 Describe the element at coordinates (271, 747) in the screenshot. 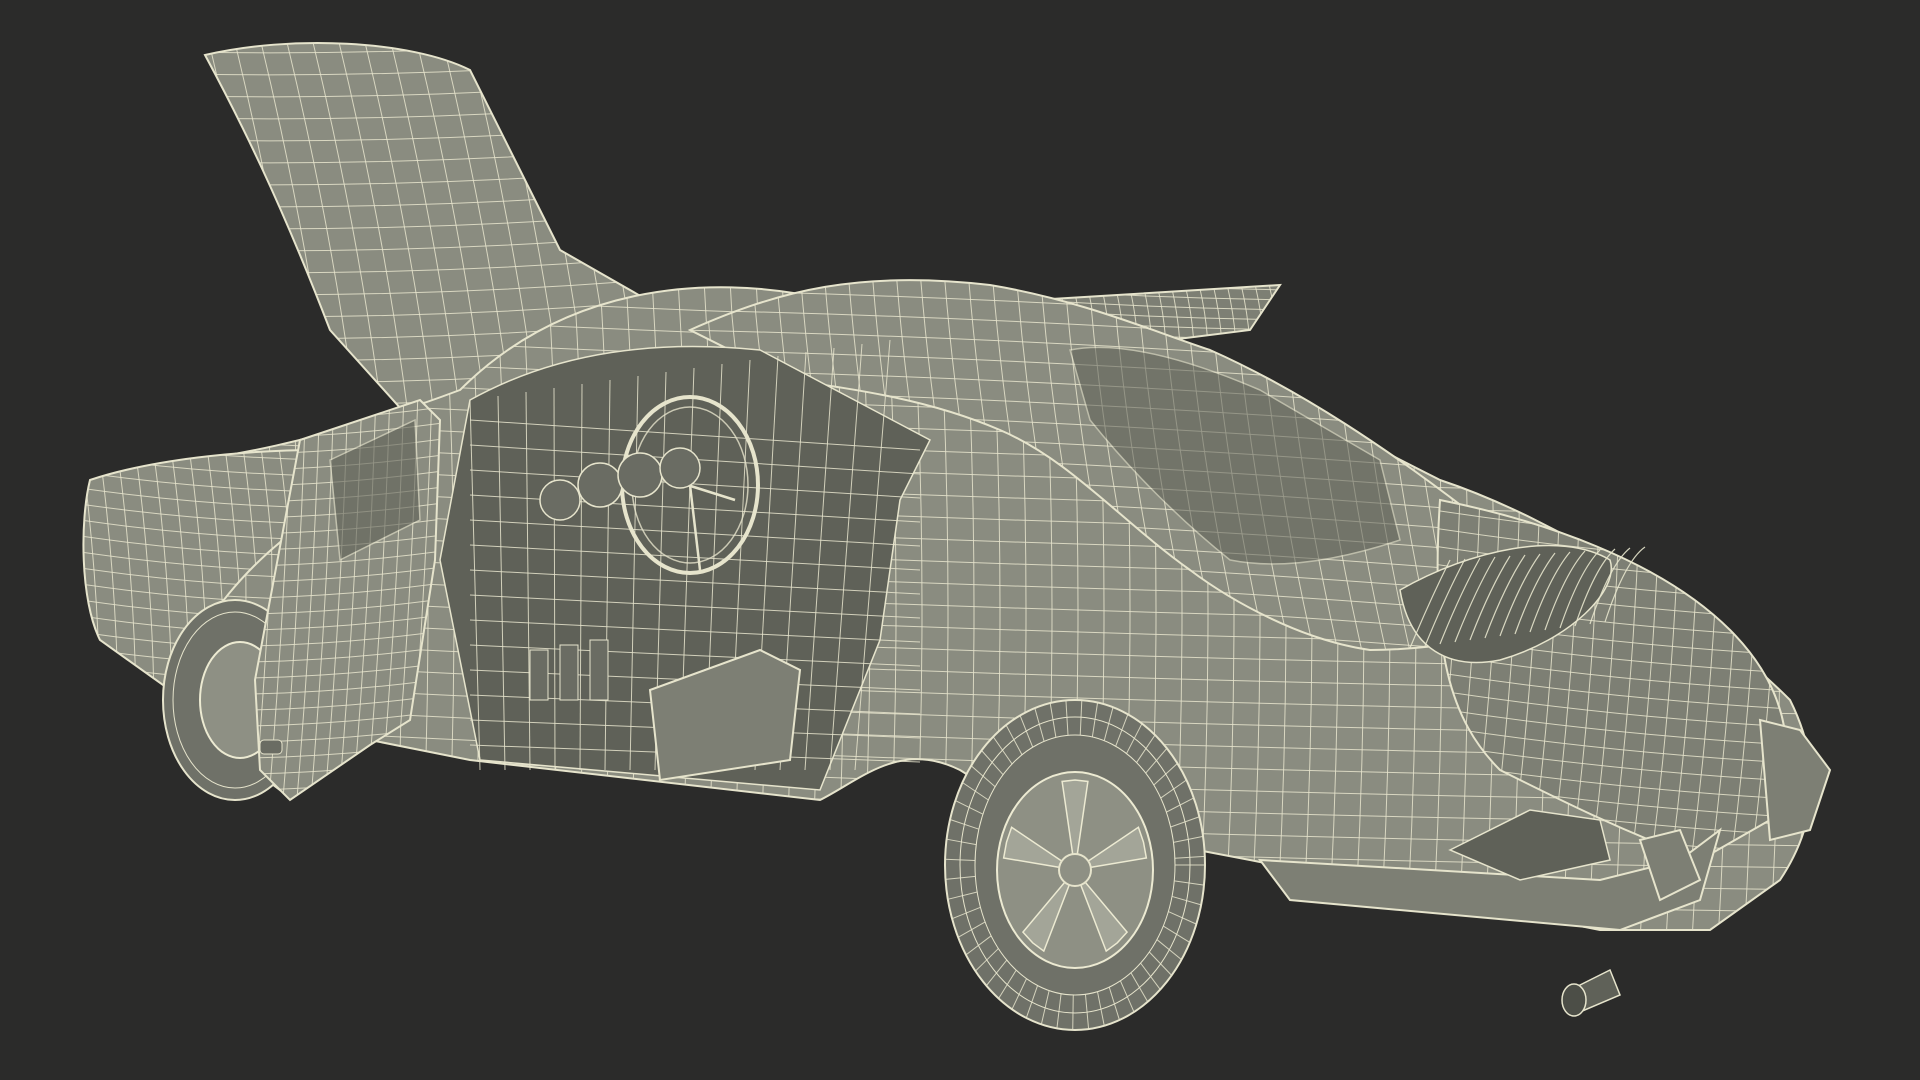

I see `door-handle` at that location.